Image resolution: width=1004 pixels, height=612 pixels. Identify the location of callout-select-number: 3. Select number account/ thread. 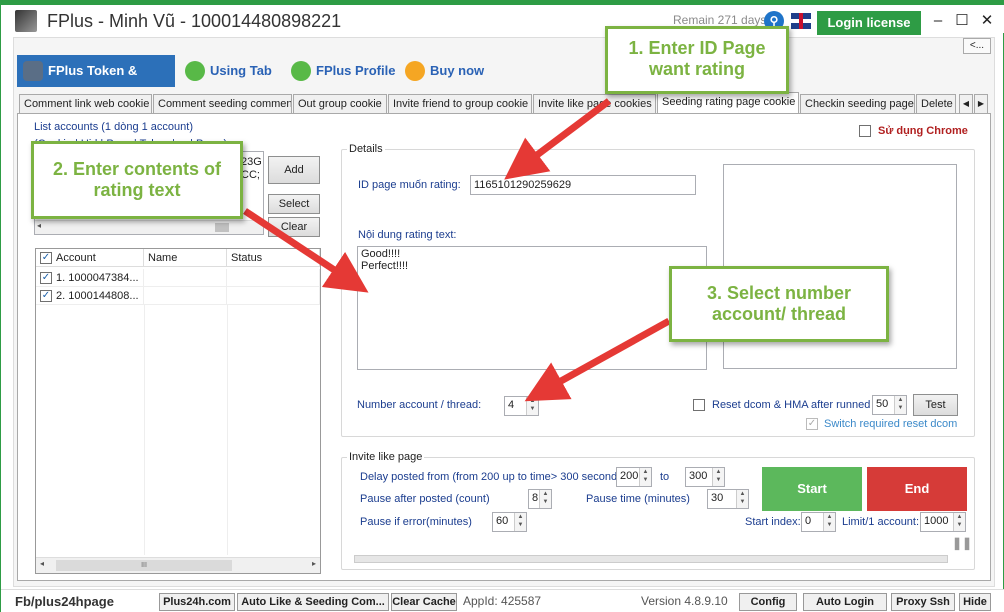
(779, 304).